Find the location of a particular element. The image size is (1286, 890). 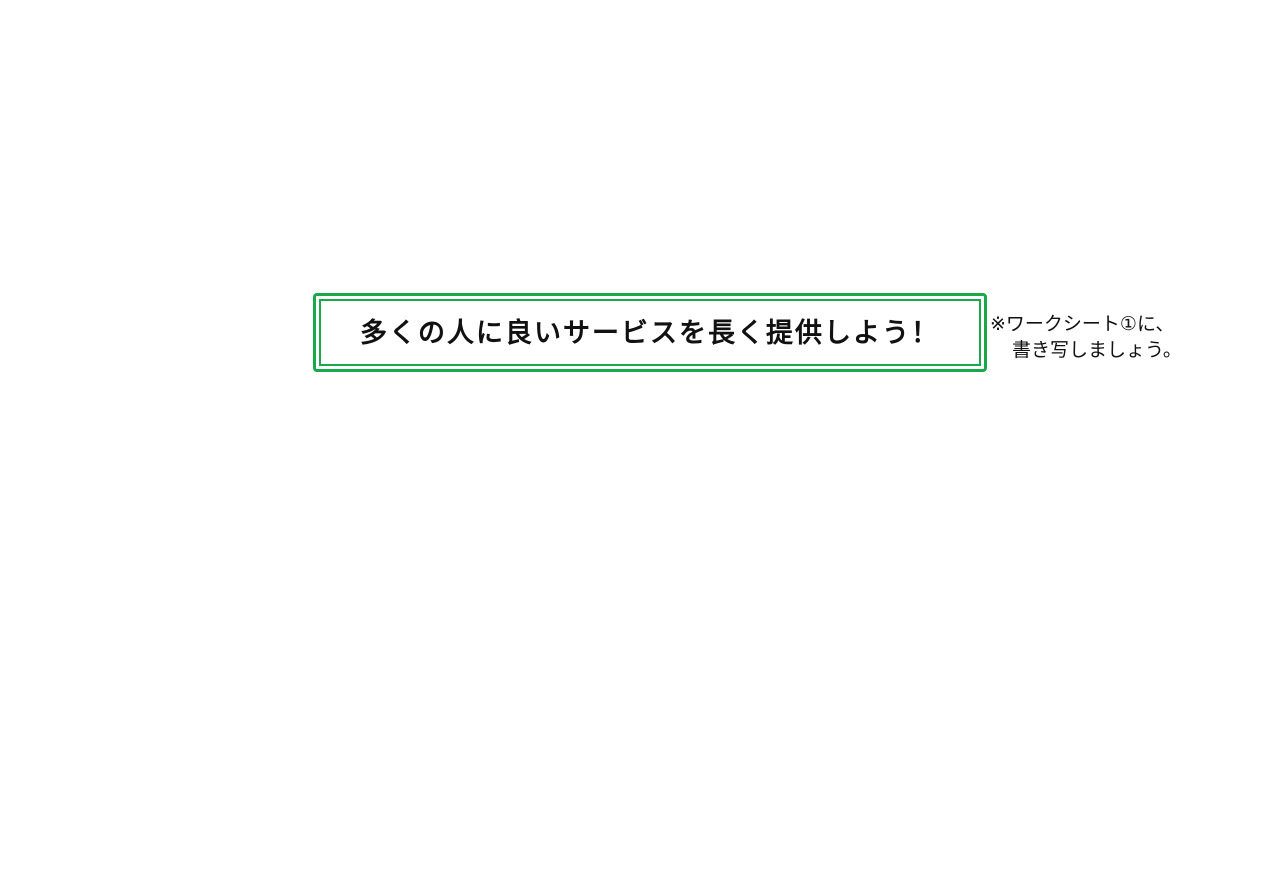

goal-box-inner-border: 多くの人に良いサービスを長く提供しよう！ is located at coordinates (650, 332).